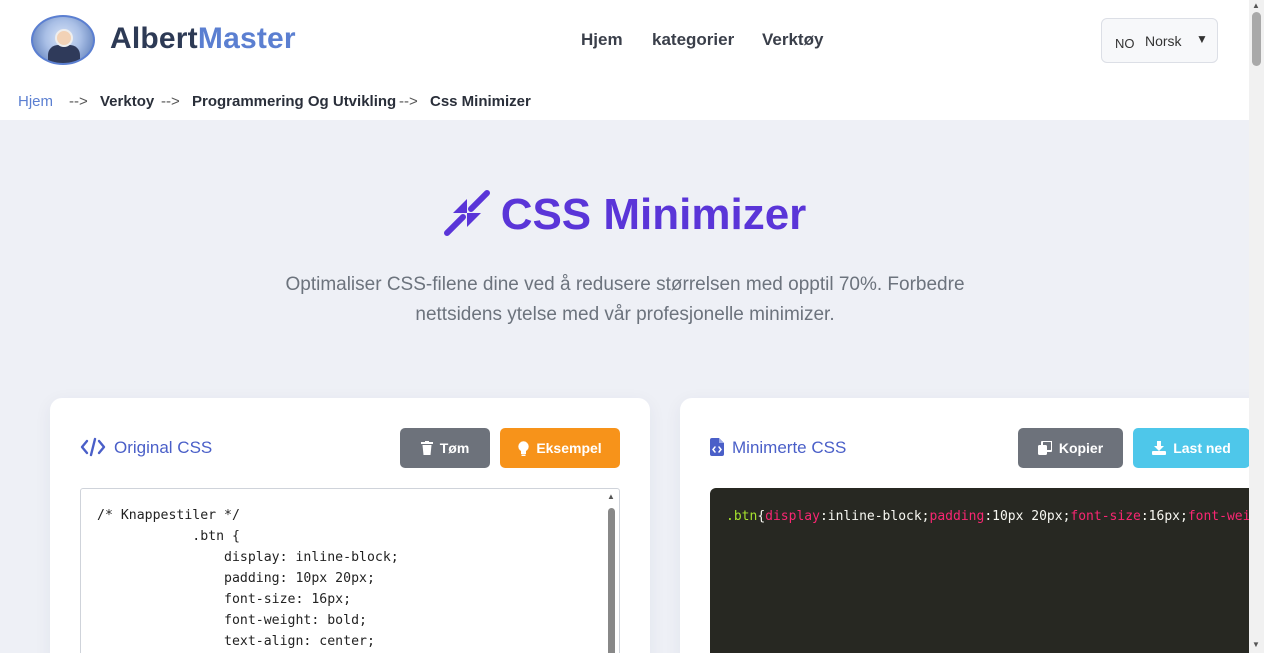 The image size is (1264, 653). Describe the element at coordinates (127, 101) in the screenshot. I see `breadcrumb-tools: Verktoy` at that location.